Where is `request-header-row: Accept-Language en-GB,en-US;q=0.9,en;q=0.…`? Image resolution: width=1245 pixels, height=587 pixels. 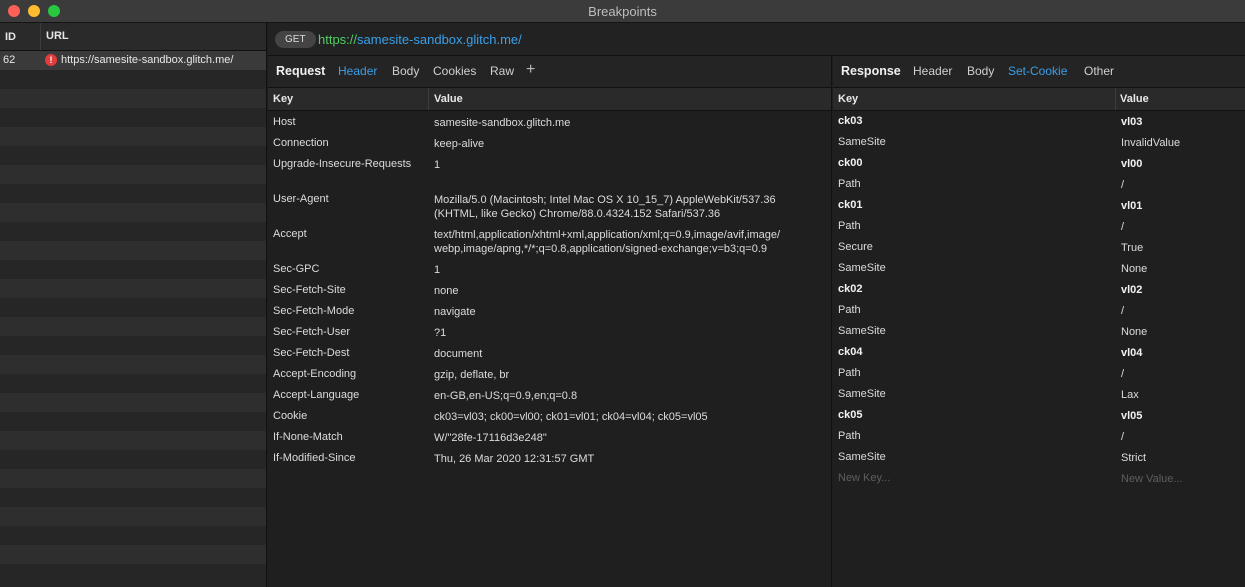
request-header-row: Accept-Language en-GB,en-US;q=0.9,en;q=0.… is located at coordinates (549, 399).